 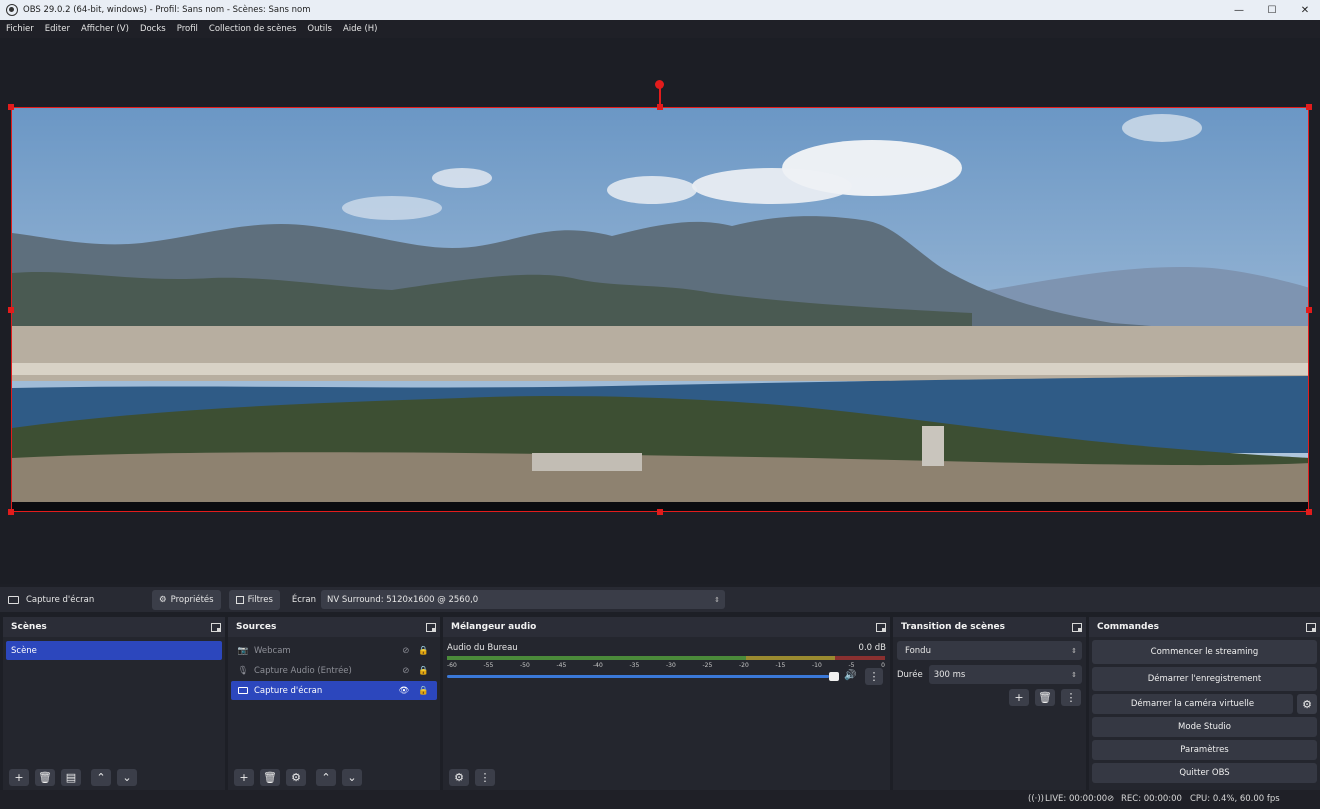 What do you see at coordinates (187, 29) in the screenshot?
I see `menu-profile: Profil` at bounding box center [187, 29].